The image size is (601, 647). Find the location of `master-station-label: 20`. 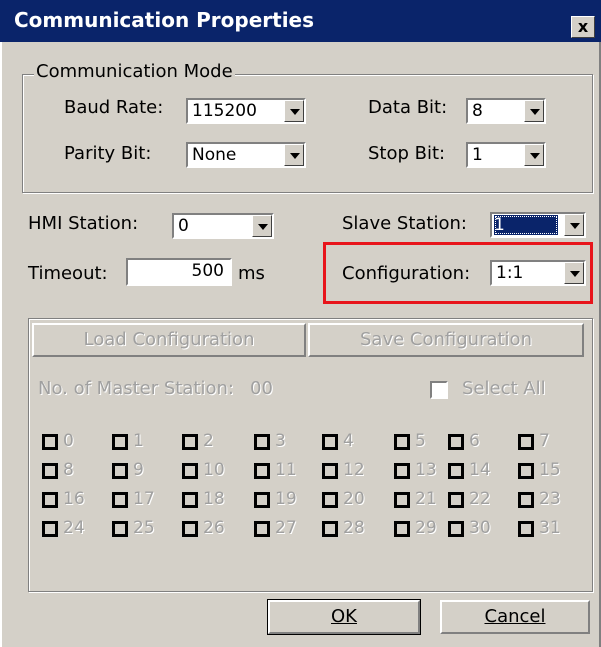

master-station-label: 20 is located at coordinates (354, 499).